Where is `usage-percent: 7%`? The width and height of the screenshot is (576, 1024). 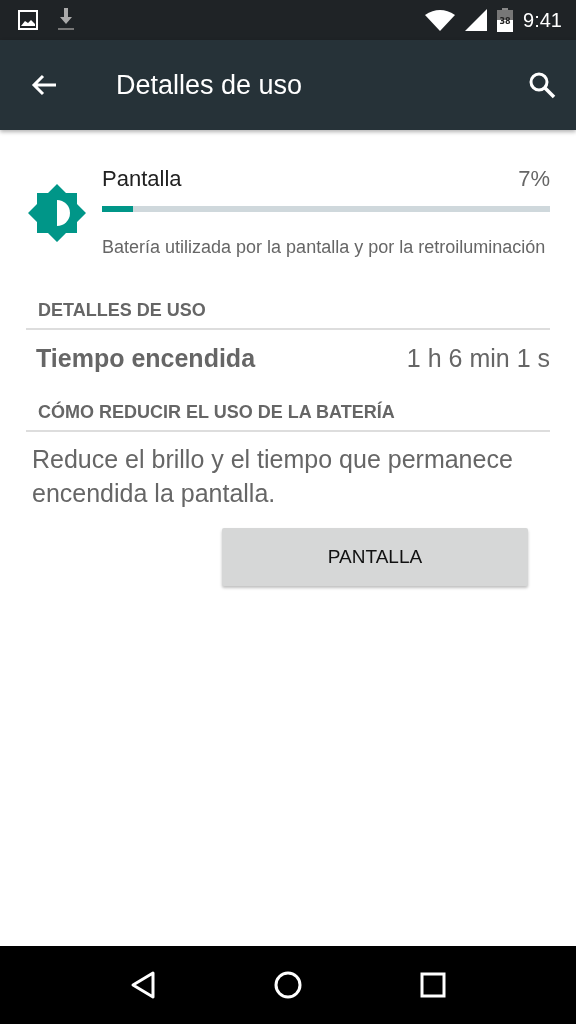
usage-percent: 7% is located at coordinates (534, 179).